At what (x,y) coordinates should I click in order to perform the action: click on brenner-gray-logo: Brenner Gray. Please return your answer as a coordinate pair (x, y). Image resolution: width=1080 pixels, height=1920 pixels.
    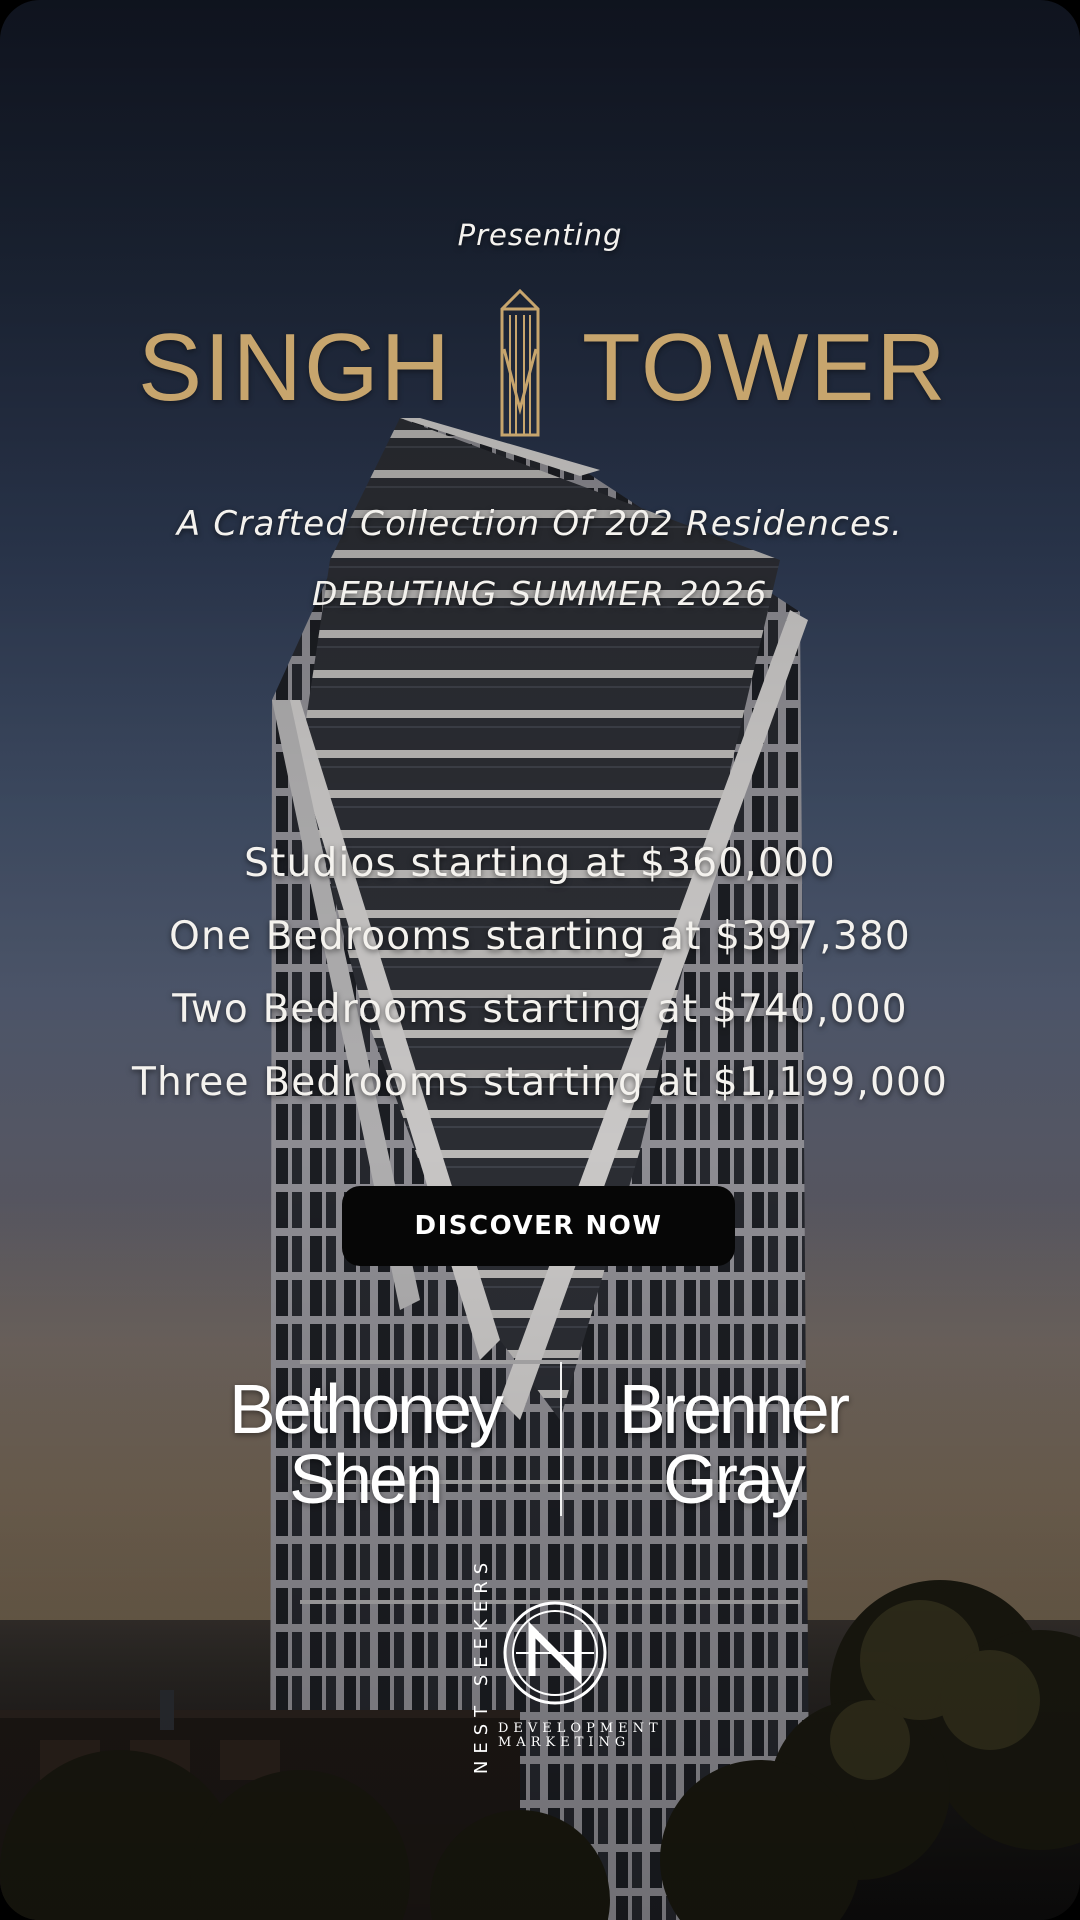
    Looking at the image, I should click on (733, 1444).